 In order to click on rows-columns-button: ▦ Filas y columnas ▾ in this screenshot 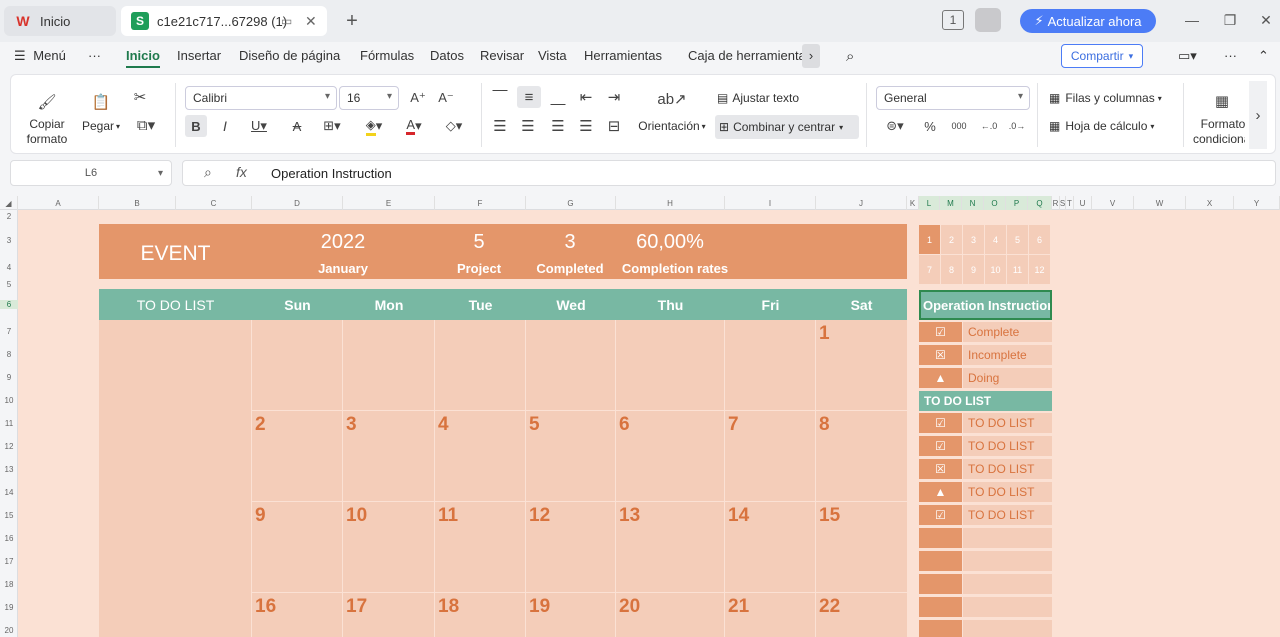, I will do `click(1112, 98)`.